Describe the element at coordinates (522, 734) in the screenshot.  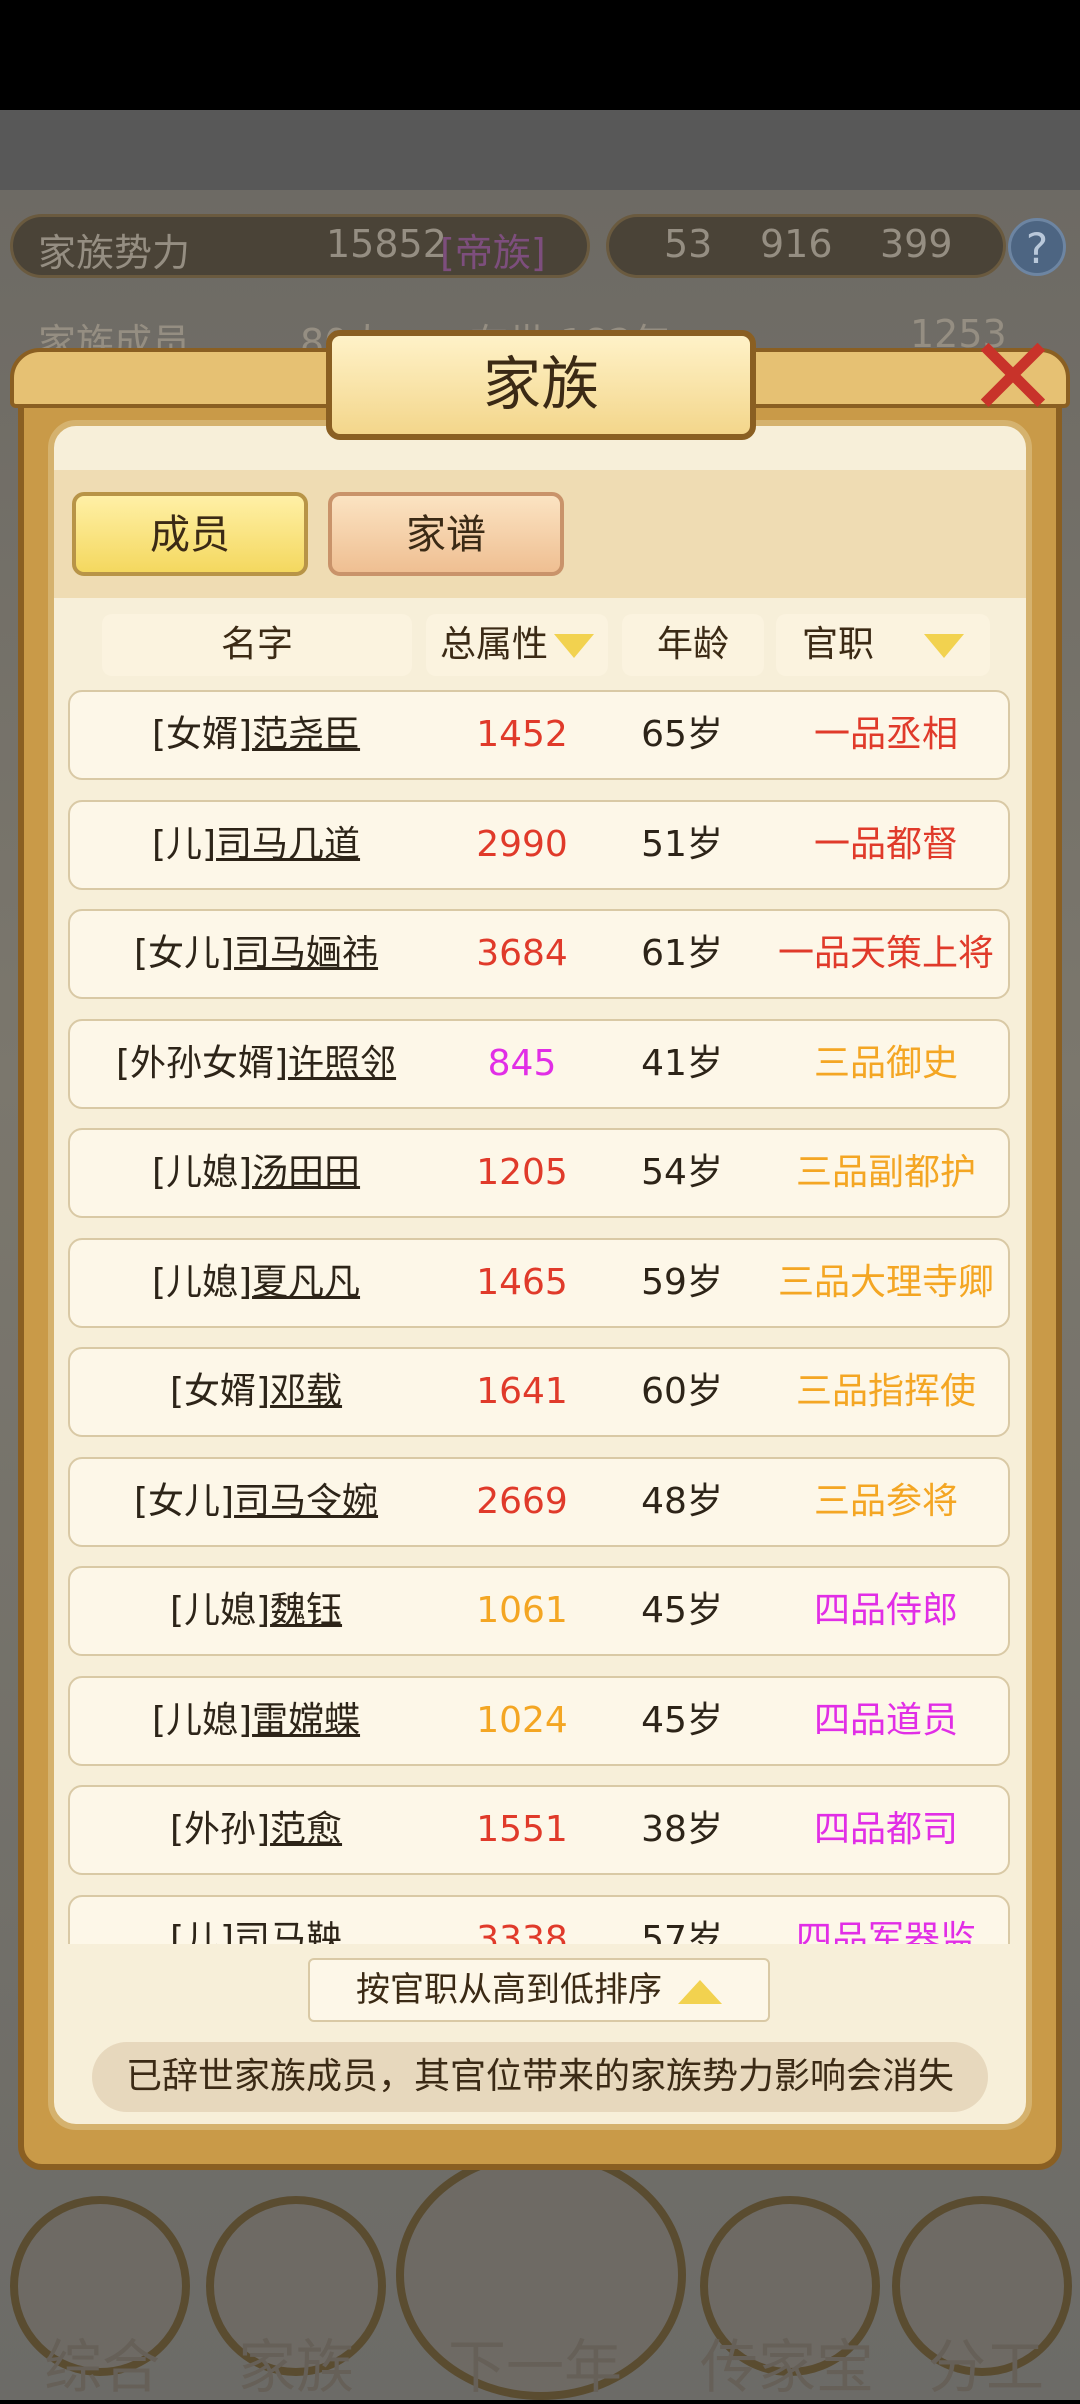
I see `member-attr: 1452` at that location.